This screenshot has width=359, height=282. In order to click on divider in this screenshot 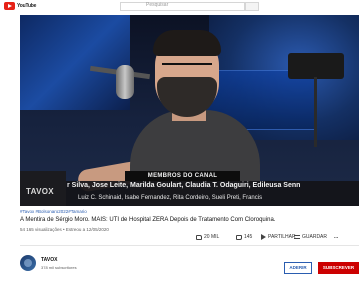, I will do `click(189, 245)`.